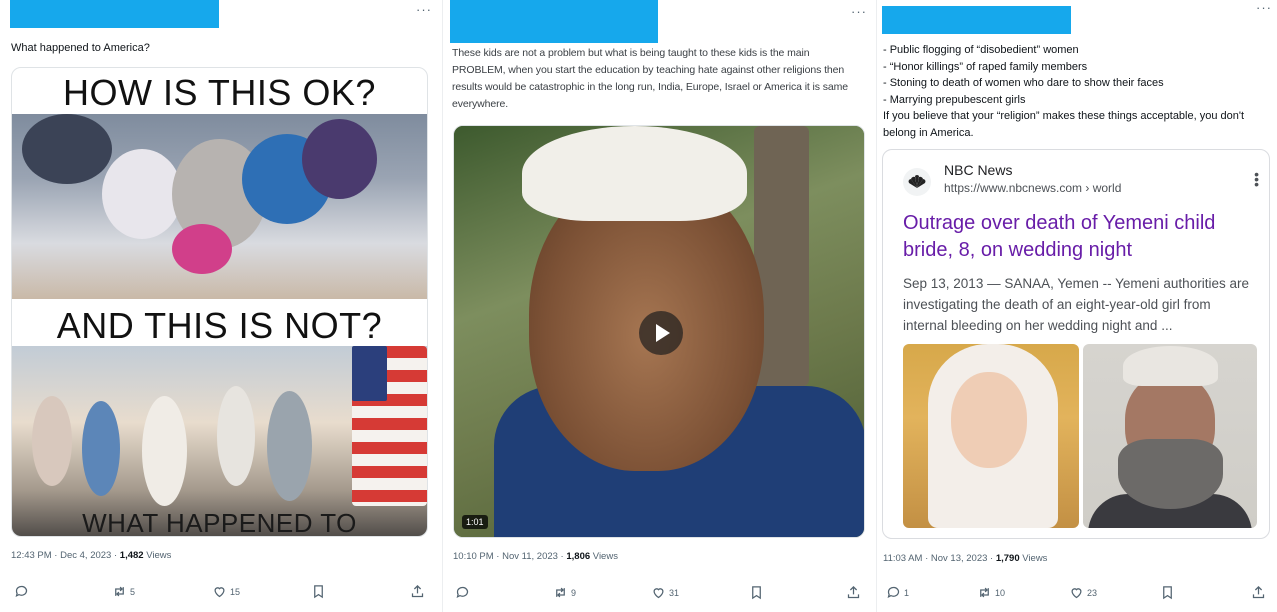 The height and width of the screenshot is (612, 1277). What do you see at coordinates (1256, 179) in the screenshot?
I see `kebab-icon: • • •` at bounding box center [1256, 179].